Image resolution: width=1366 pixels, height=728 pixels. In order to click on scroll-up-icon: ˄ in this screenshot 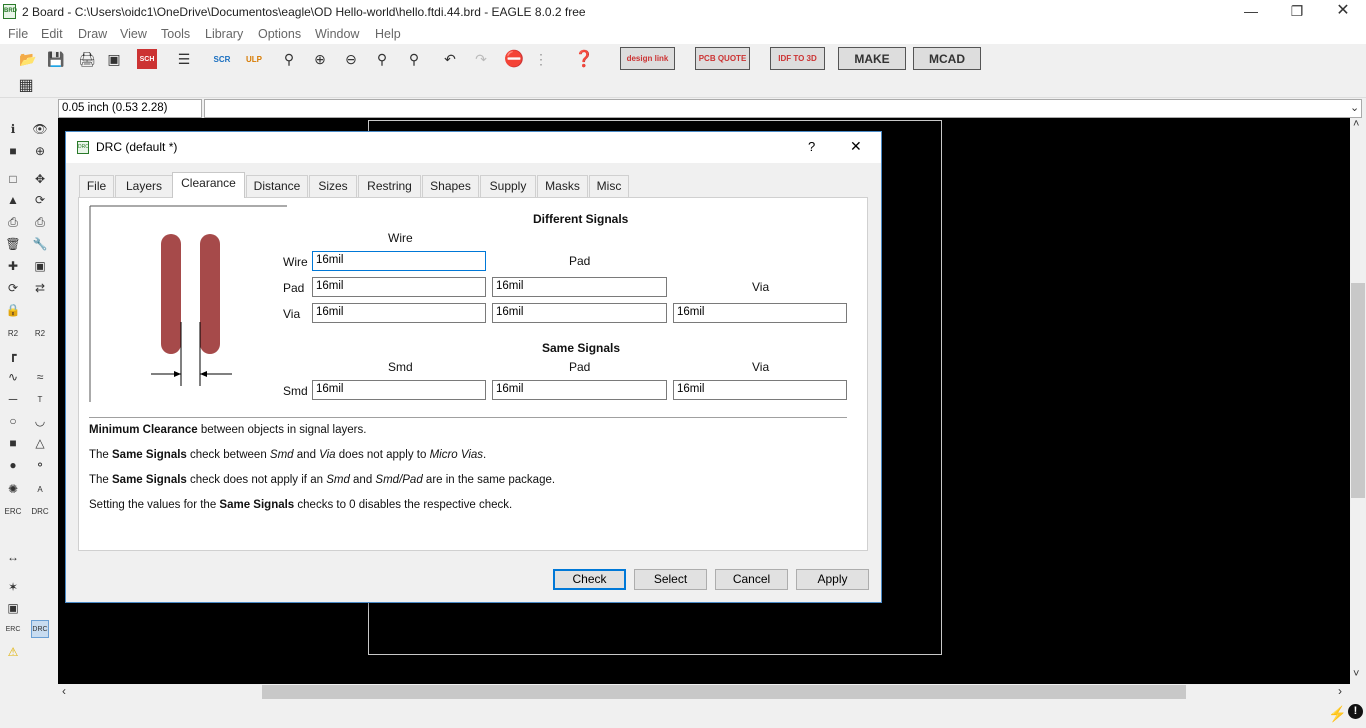, I will do `click(1356, 124)`.